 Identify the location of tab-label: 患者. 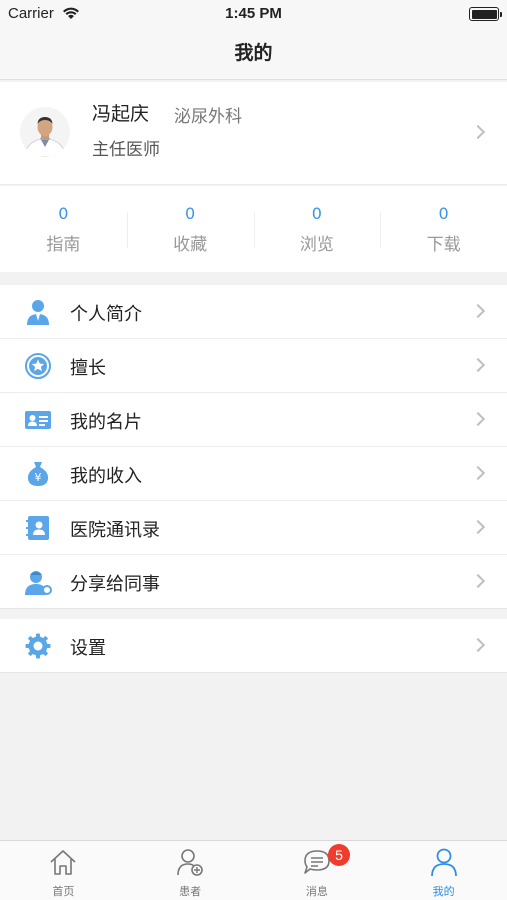
(190, 891).